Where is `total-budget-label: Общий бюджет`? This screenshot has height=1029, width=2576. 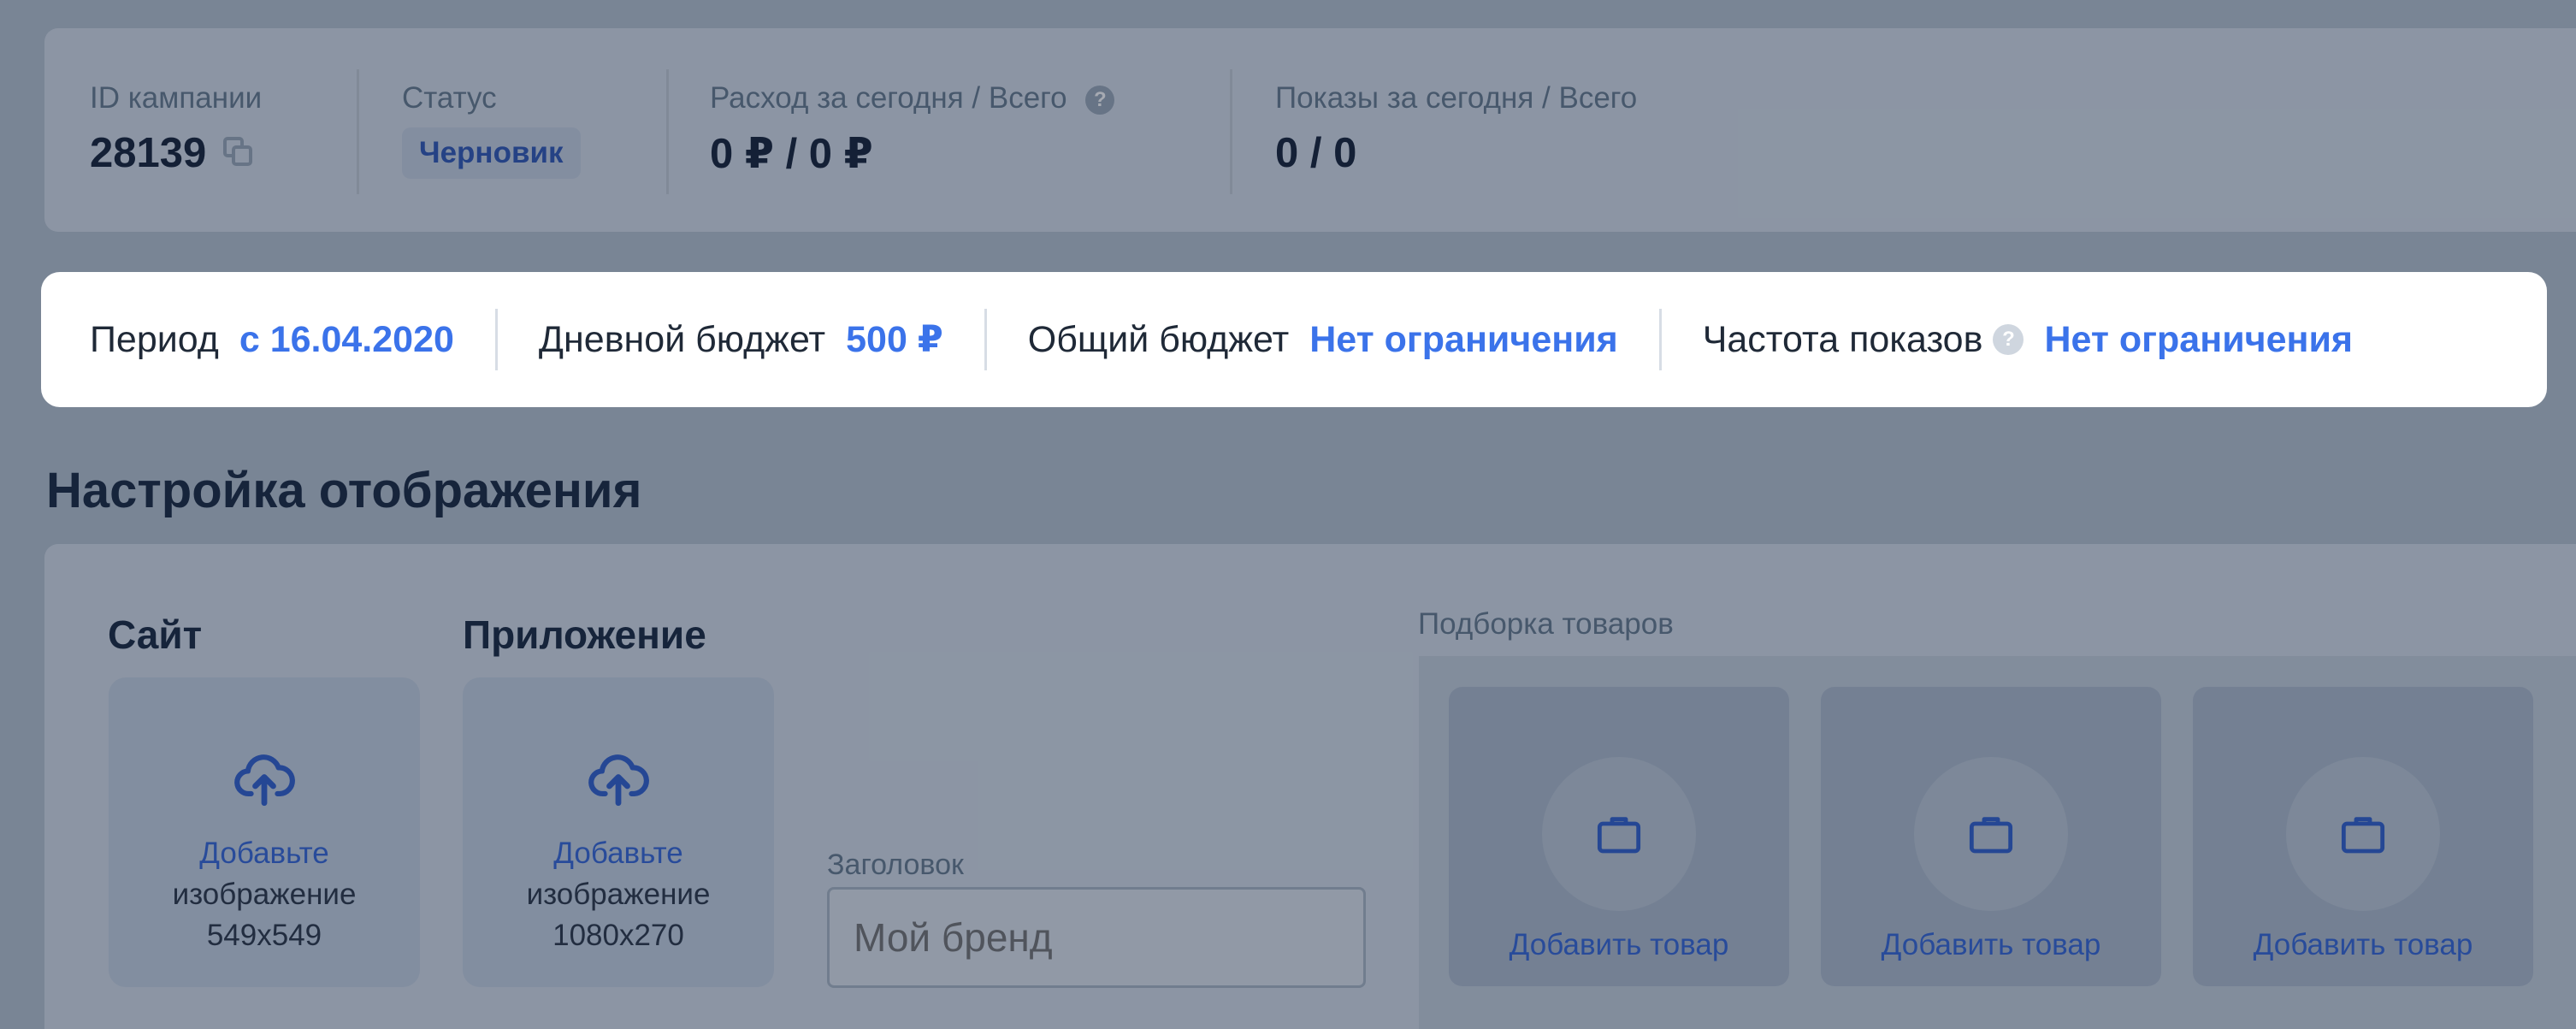 total-budget-label: Общий бюджет is located at coordinates (1158, 339).